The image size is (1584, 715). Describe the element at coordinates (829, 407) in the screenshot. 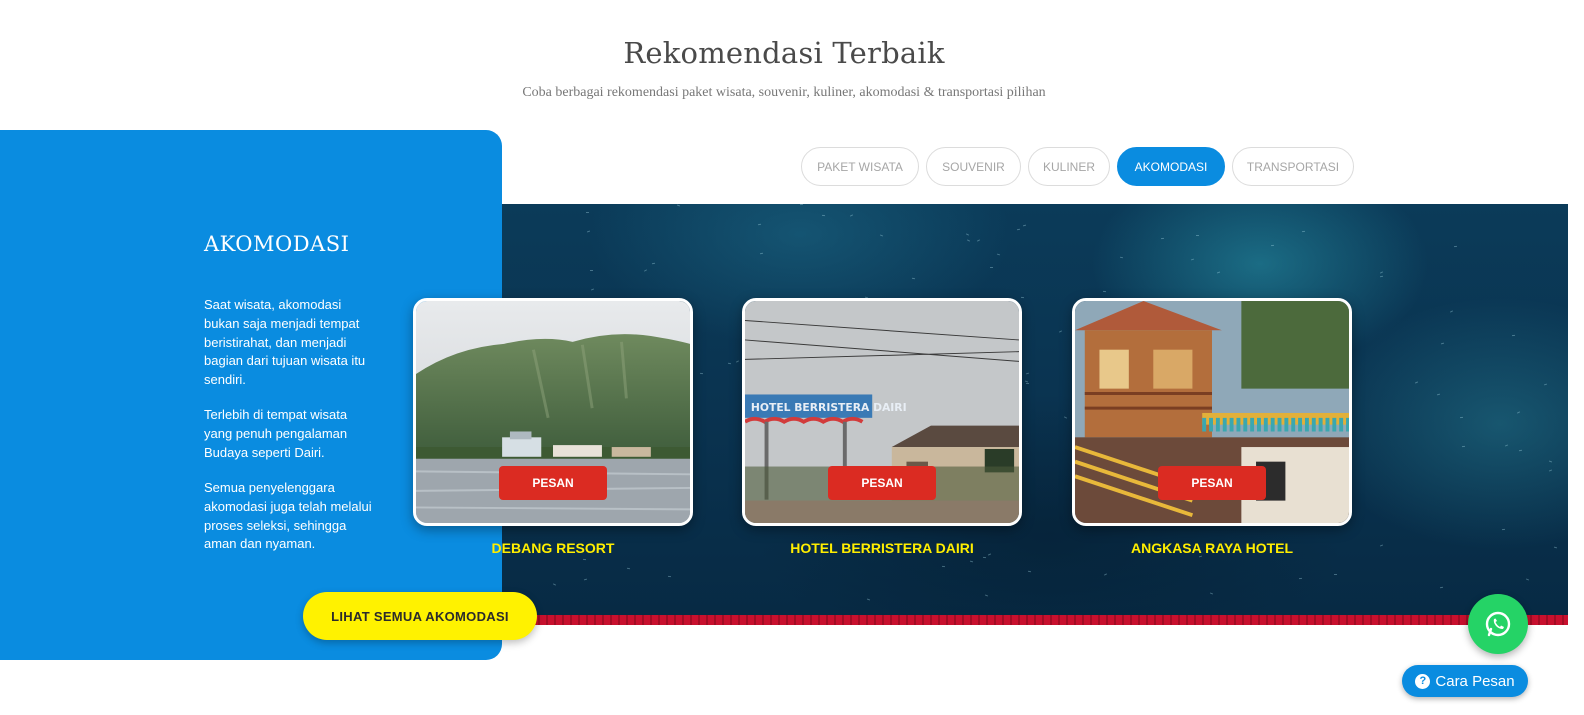

I see `hotel-sign-text: HOTEL BERRISTERA DAIRI` at that location.